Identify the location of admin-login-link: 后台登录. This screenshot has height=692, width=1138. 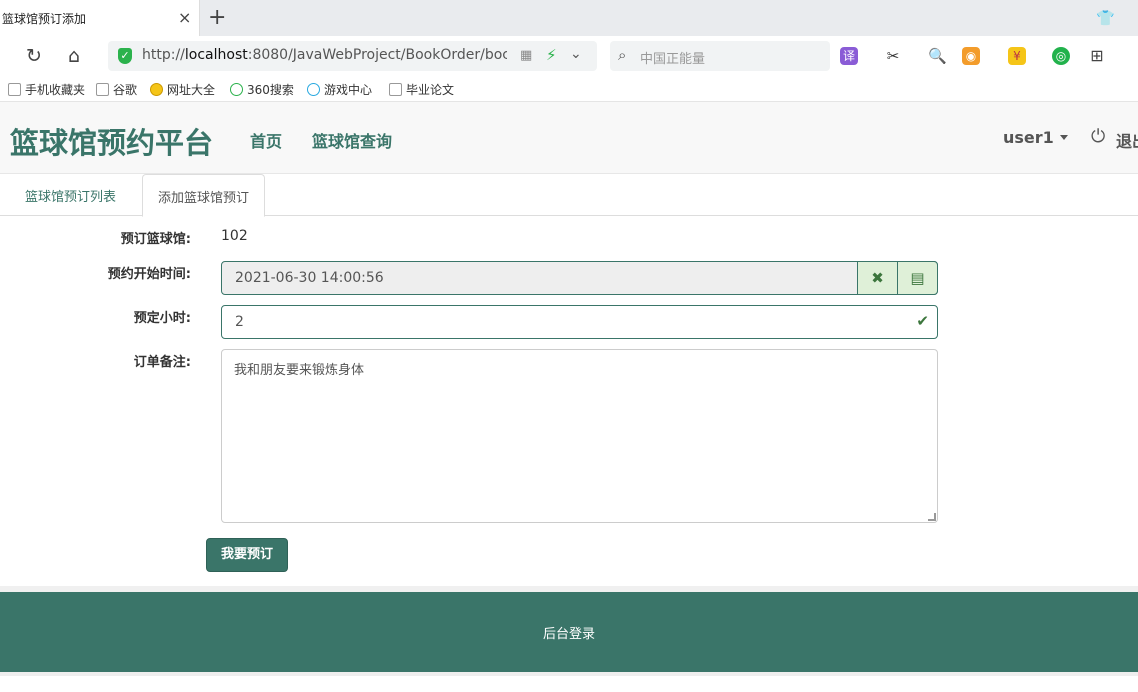
(569, 632).